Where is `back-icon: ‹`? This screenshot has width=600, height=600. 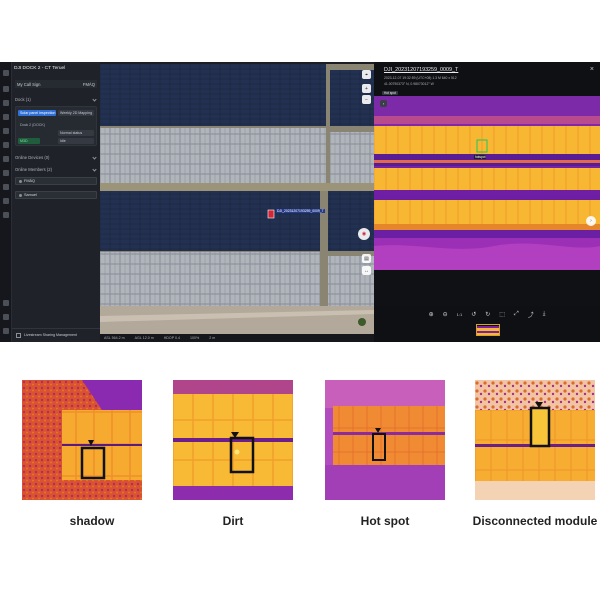
back-icon: ‹ is located at coordinates (383, 103).